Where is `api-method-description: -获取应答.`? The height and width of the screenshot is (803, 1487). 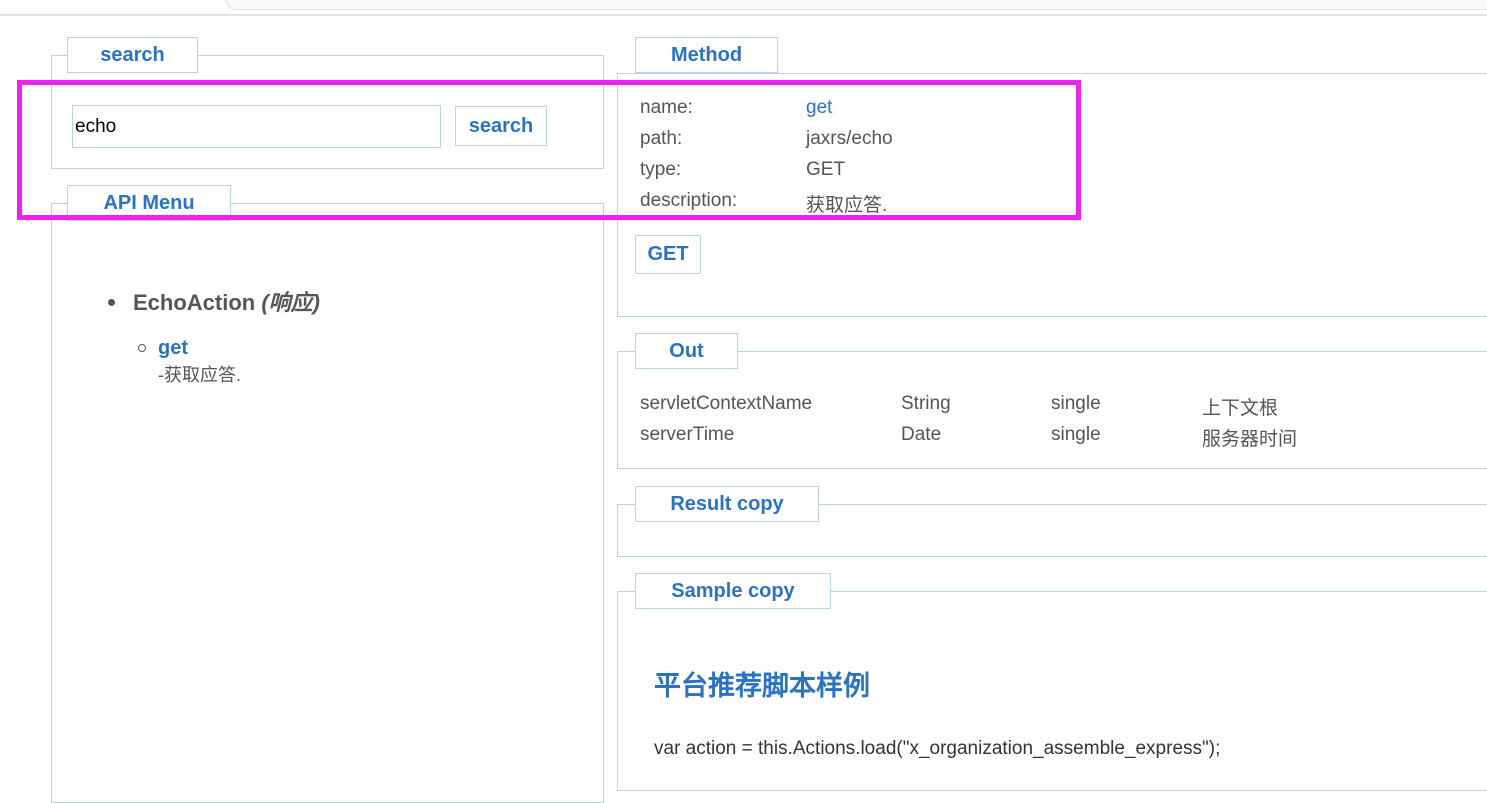 api-method-description: -获取应答. is located at coordinates (199, 375).